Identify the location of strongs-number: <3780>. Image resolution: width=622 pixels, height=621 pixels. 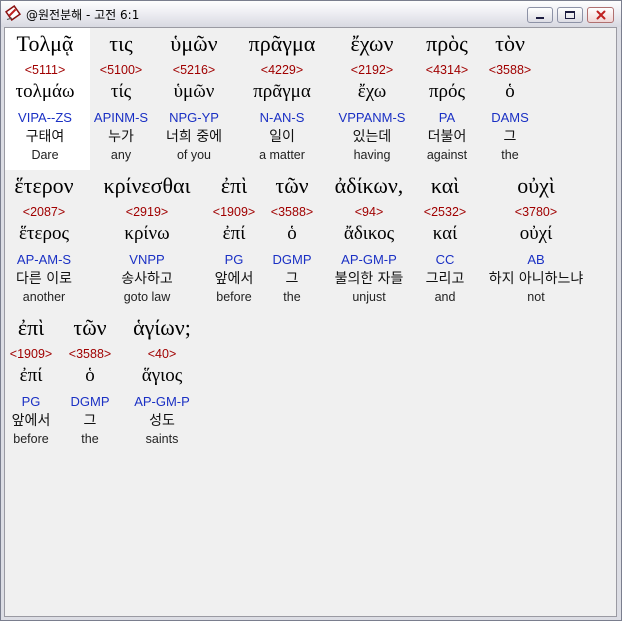
(536, 212).